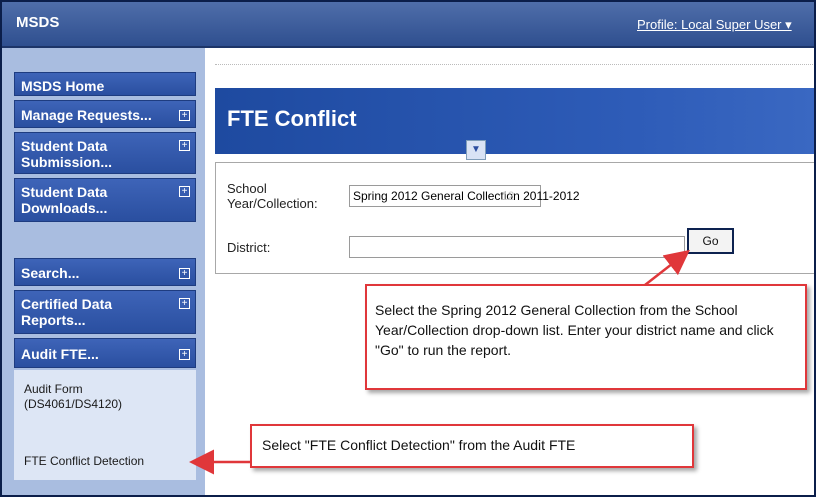 This screenshot has width=816, height=497. What do you see at coordinates (476, 150) in the screenshot?
I see `dropdown-arrow-icon: ▼` at bounding box center [476, 150].